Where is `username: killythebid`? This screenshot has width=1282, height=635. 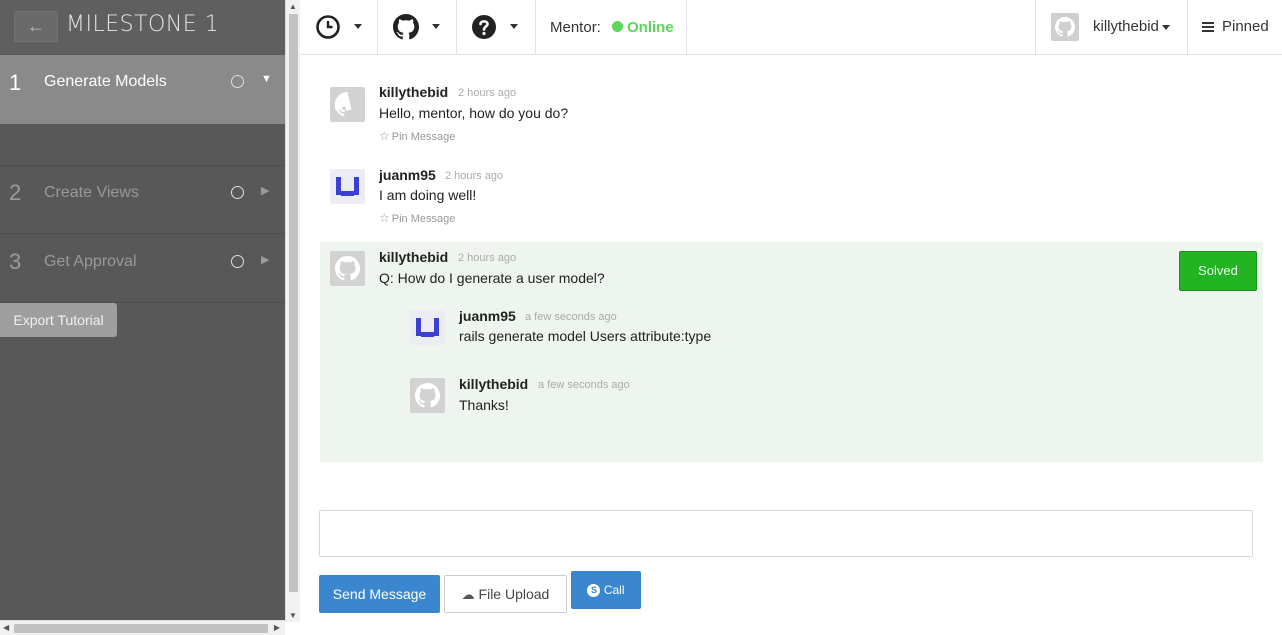 username: killythebid is located at coordinates (1126, 26).